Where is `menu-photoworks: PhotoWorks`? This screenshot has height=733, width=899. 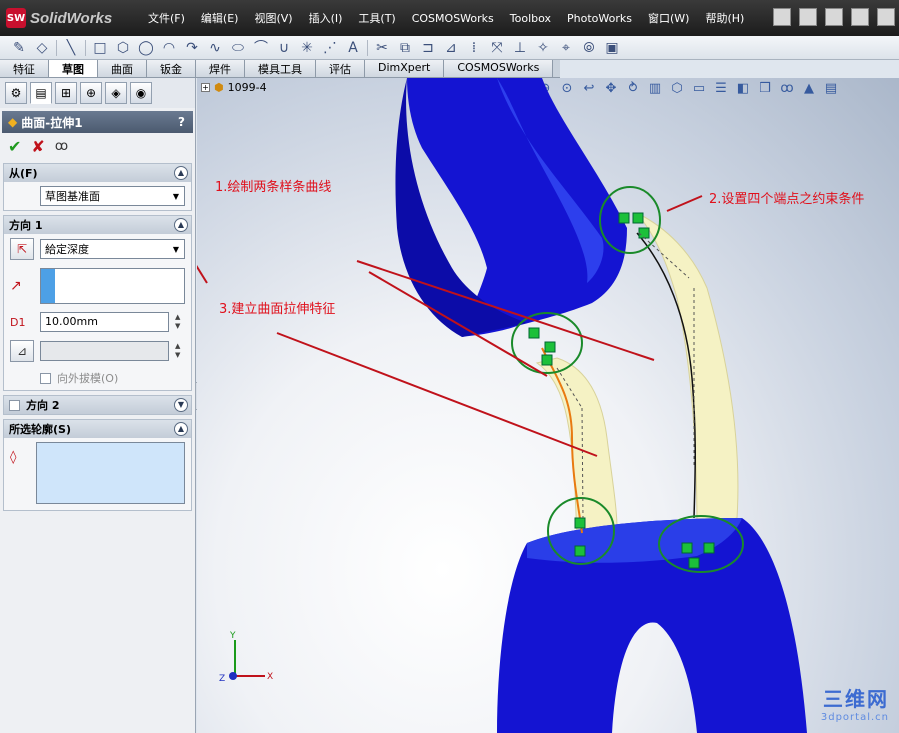
menu-photoworks: PhotoWorks is located at coordinates (599, 18).